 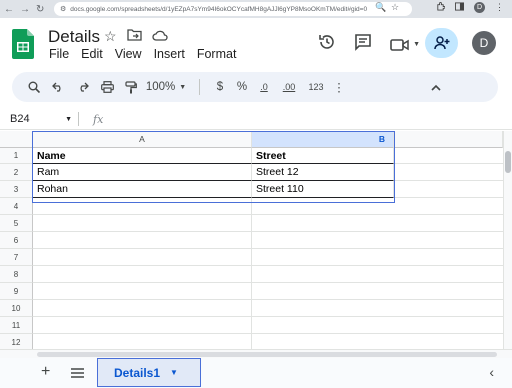 I want to click on row-header-7: 7, so click(x=16, y=257).